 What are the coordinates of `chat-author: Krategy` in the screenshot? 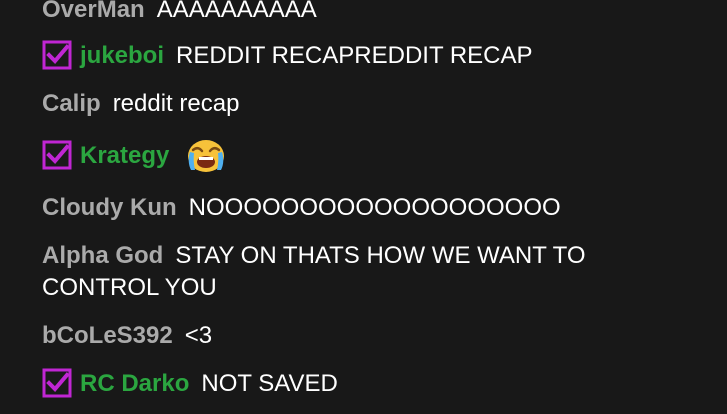 It's located at (124, 155).